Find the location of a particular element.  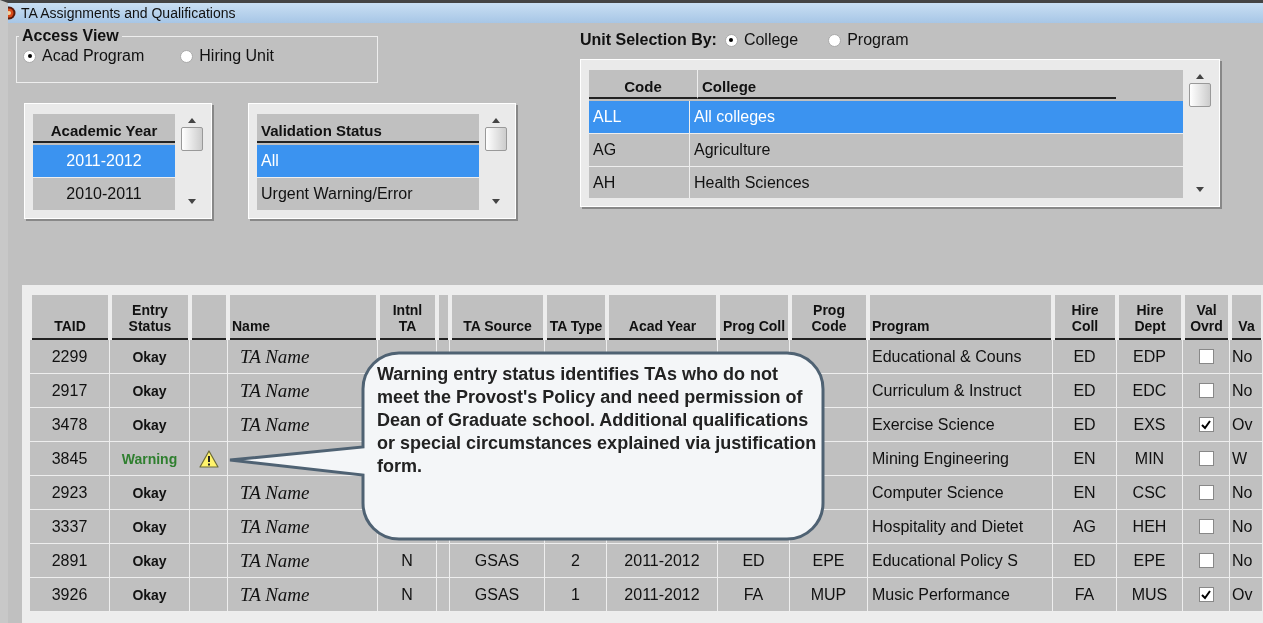

radio-option: College is located at coordinates (761, 40).